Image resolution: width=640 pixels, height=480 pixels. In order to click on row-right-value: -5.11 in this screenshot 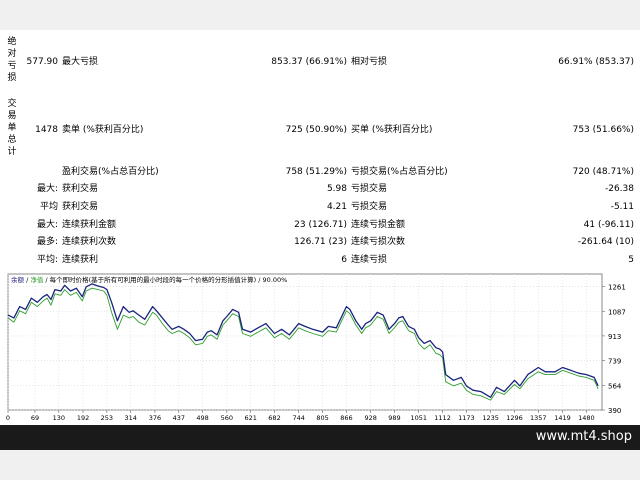, I will do `click(622, 207)`.